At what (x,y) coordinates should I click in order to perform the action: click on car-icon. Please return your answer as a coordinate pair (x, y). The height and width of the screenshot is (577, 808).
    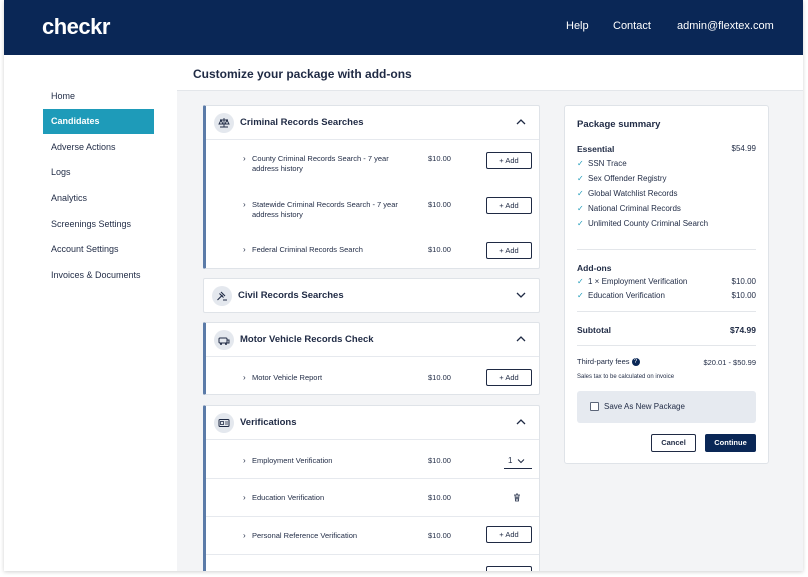
    Looking at the image, I should click on (224, 340).